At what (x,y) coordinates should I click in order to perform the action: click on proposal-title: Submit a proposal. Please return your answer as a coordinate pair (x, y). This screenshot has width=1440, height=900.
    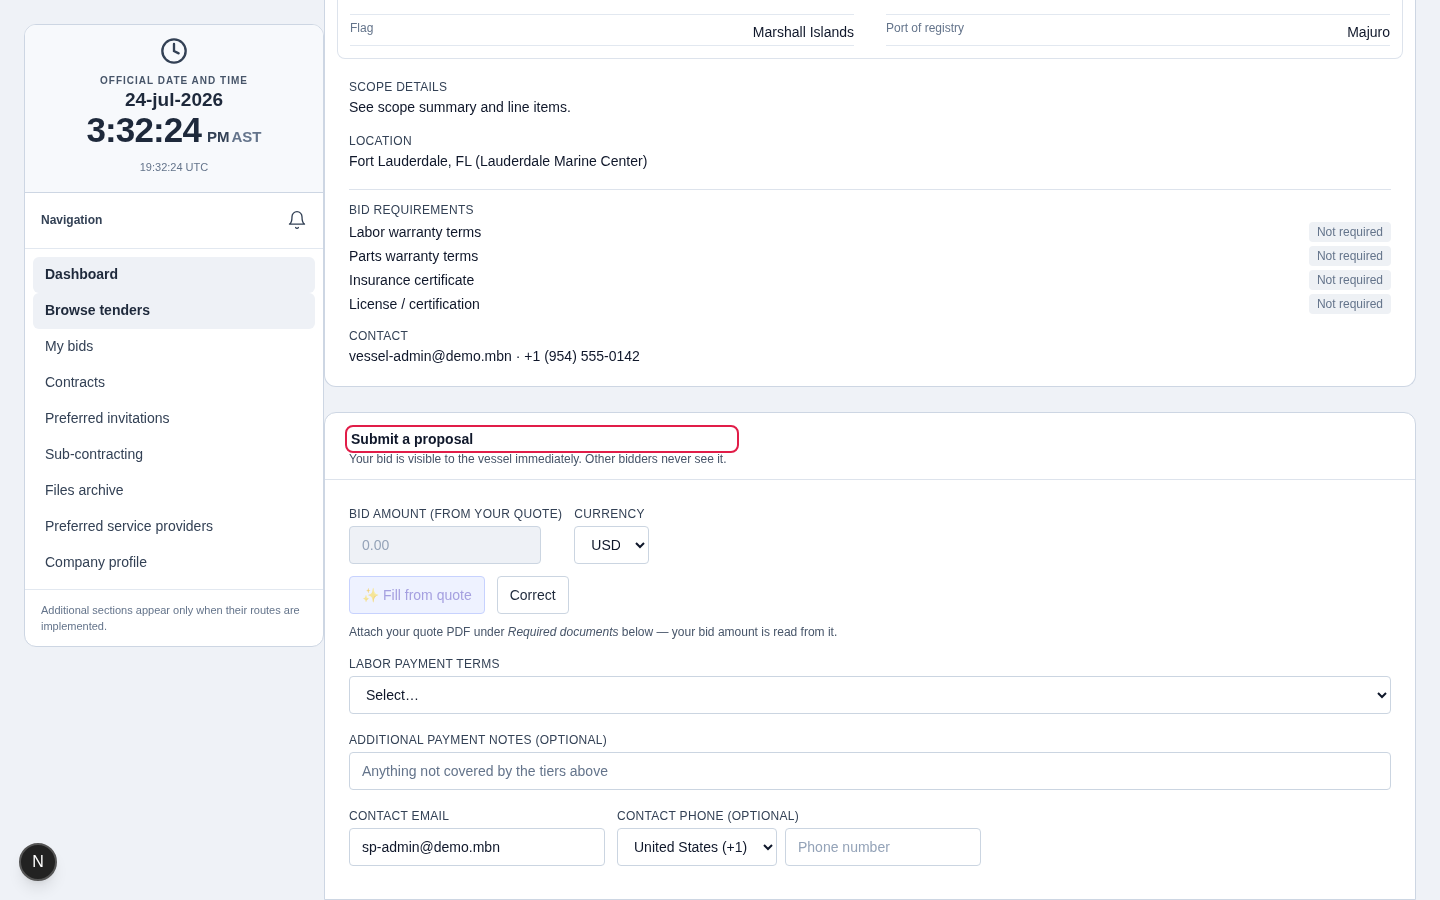
    Looking at the image, I should click on (542, 439).